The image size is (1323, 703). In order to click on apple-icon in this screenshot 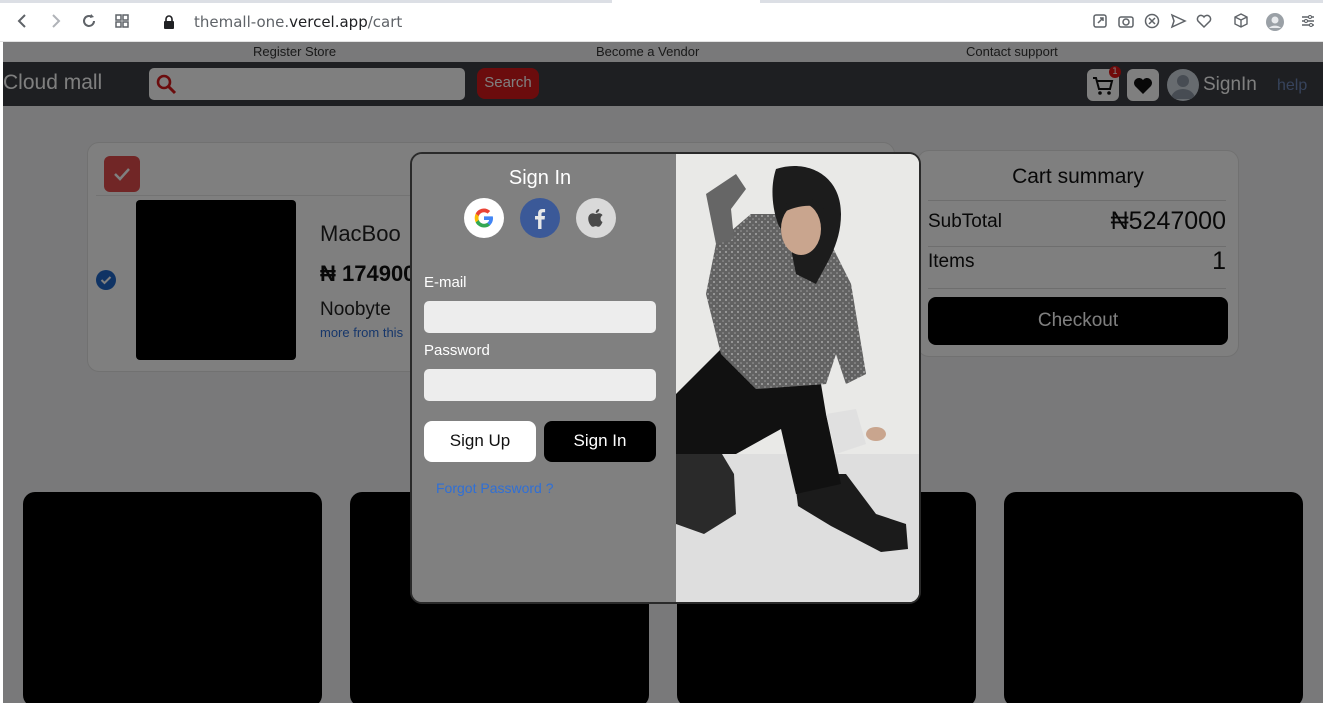, I will do `click(595, 218)`.